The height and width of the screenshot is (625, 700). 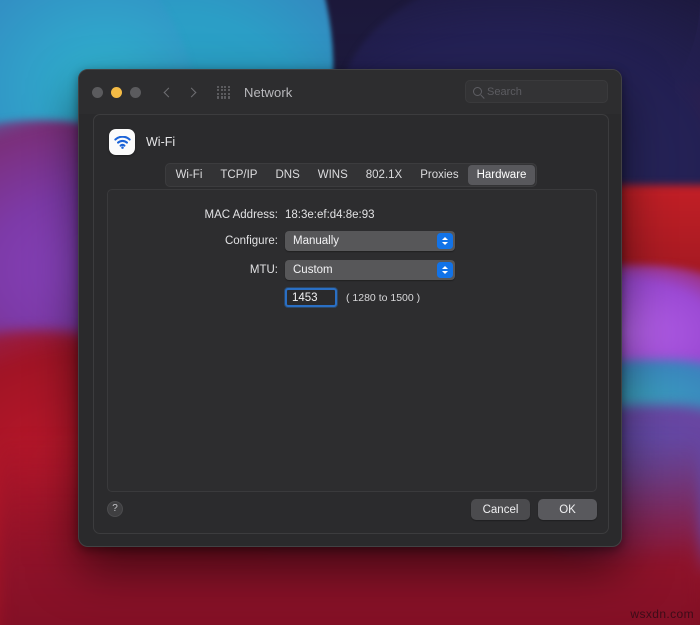 What do you see at coordinates (333, 175) in the screenshot?
I see `tab-wins: WINS` at bounding box center [333, 175].